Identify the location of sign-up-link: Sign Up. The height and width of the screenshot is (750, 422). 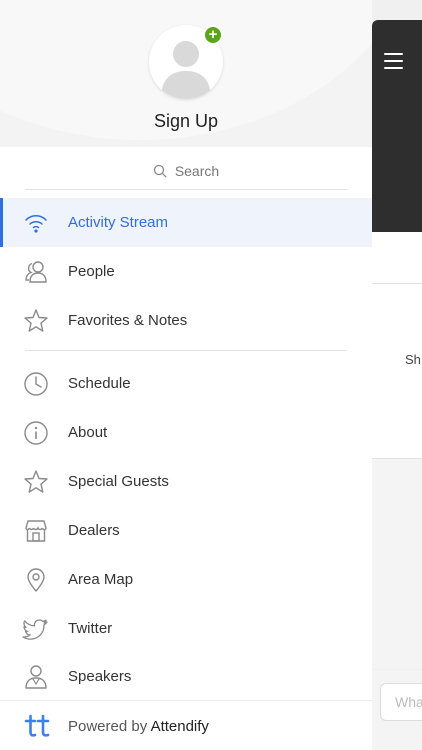
(186, 121).